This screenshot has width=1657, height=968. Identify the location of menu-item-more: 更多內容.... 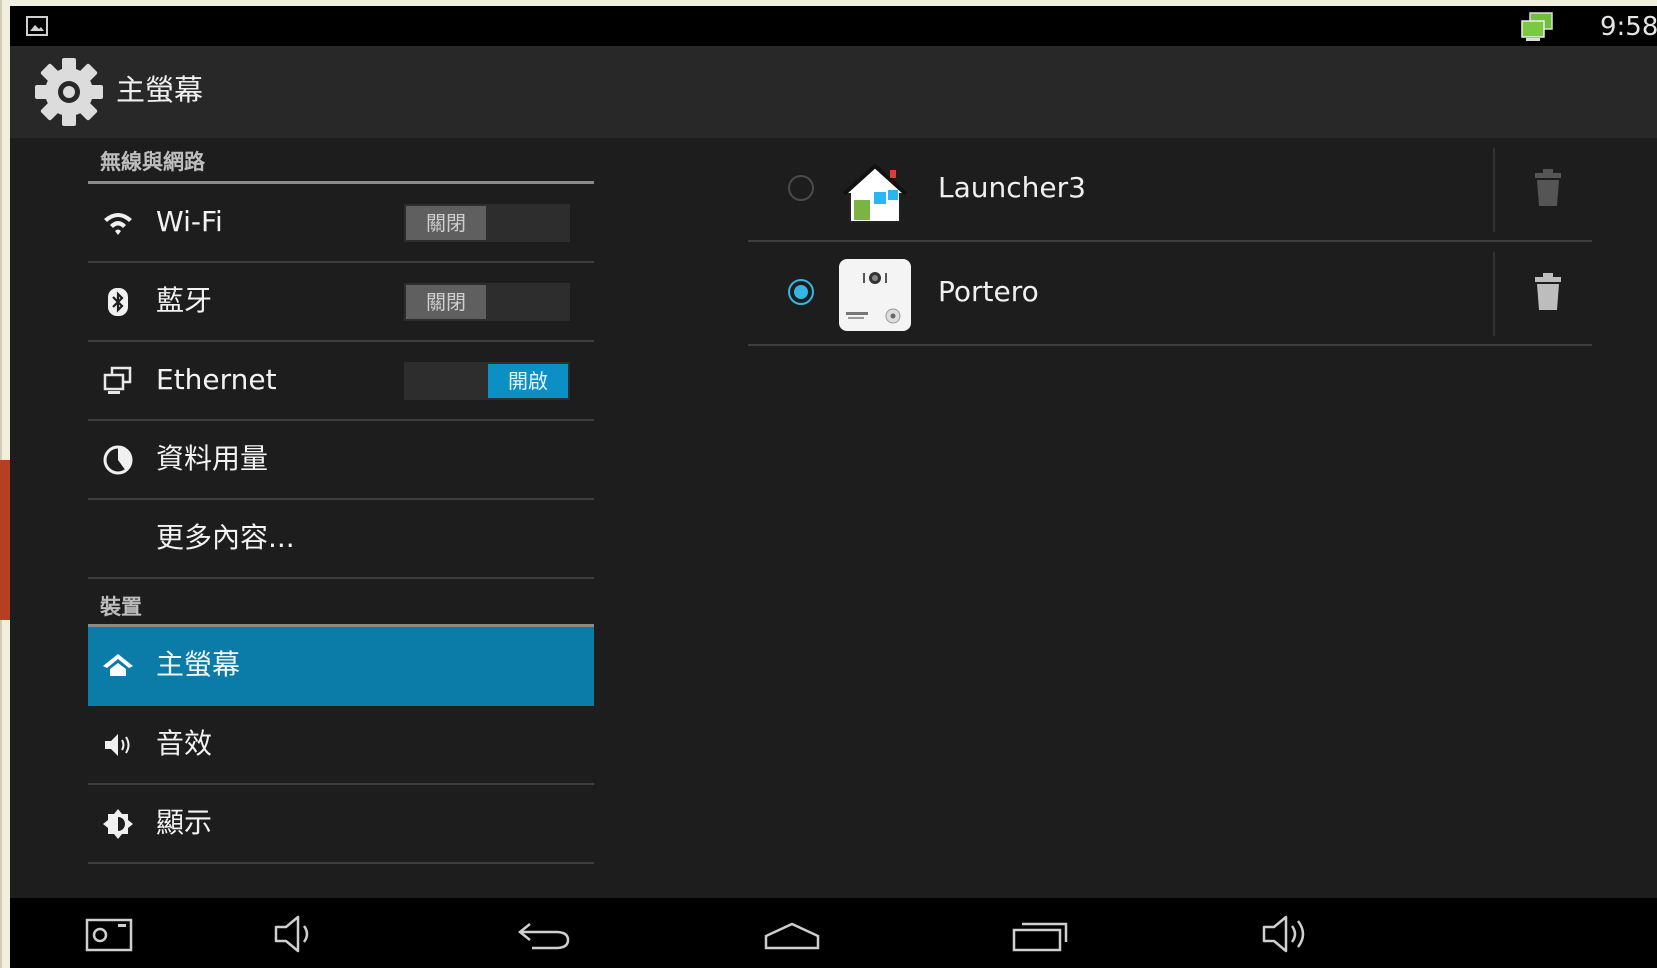
(341, 539).